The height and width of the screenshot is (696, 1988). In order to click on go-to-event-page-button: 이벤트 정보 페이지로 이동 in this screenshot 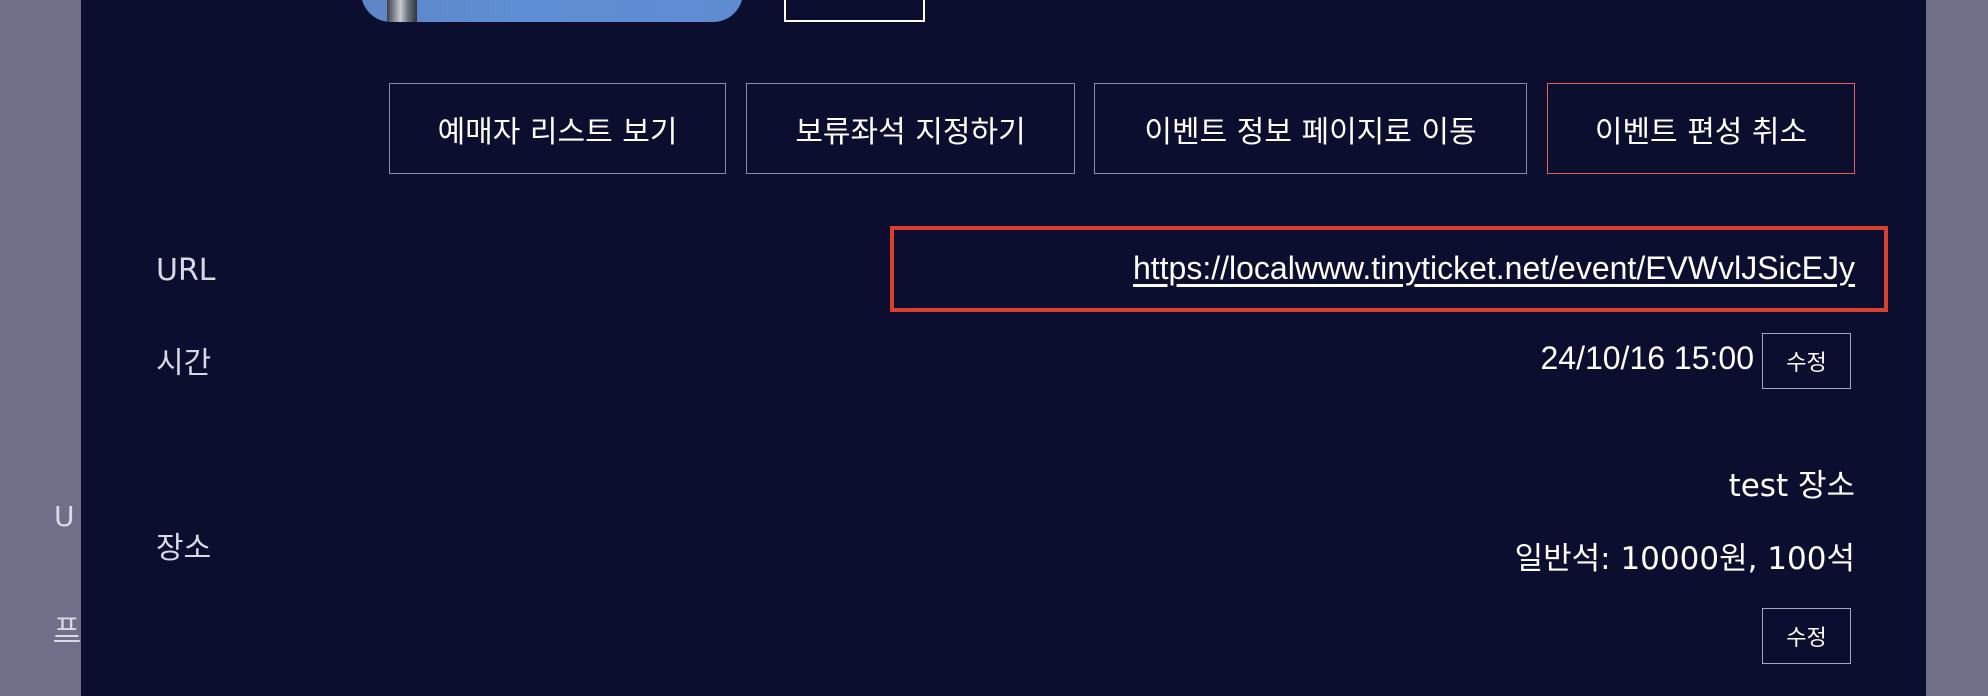, I will do `click(1310, 128)`.